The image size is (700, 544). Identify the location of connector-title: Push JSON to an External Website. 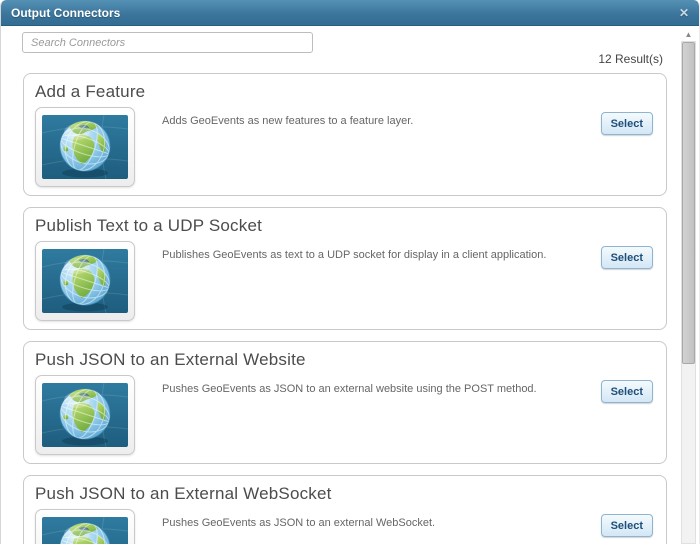
(170, 359).